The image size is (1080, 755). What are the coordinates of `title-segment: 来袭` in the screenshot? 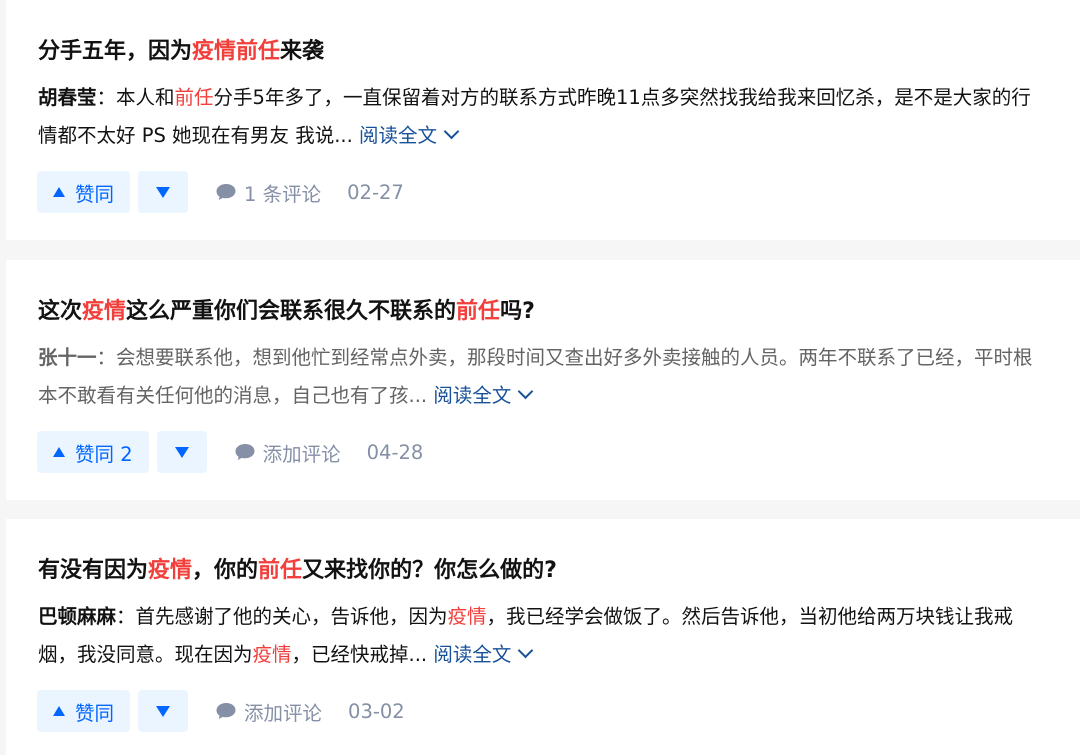 It's located at (302, 51).